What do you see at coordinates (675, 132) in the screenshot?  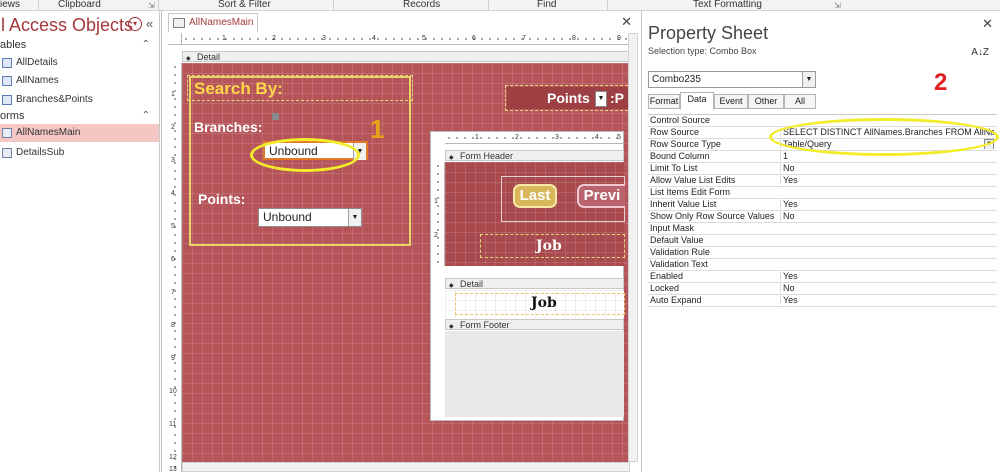 I see `property-name: Row Source` at bounding box center [675, 132].